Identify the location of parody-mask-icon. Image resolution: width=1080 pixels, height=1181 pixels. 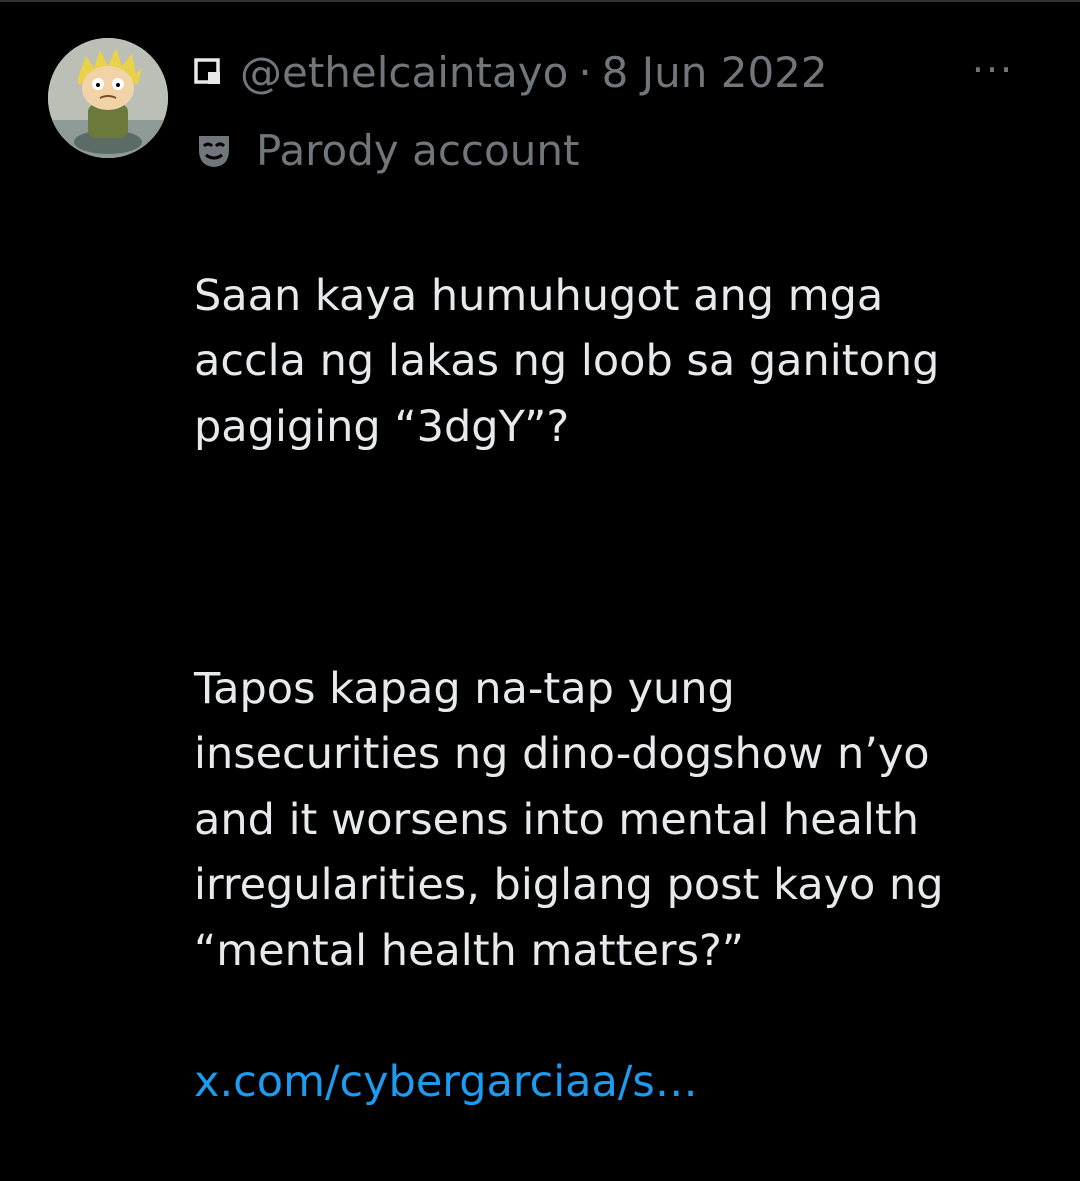
(214, 150).